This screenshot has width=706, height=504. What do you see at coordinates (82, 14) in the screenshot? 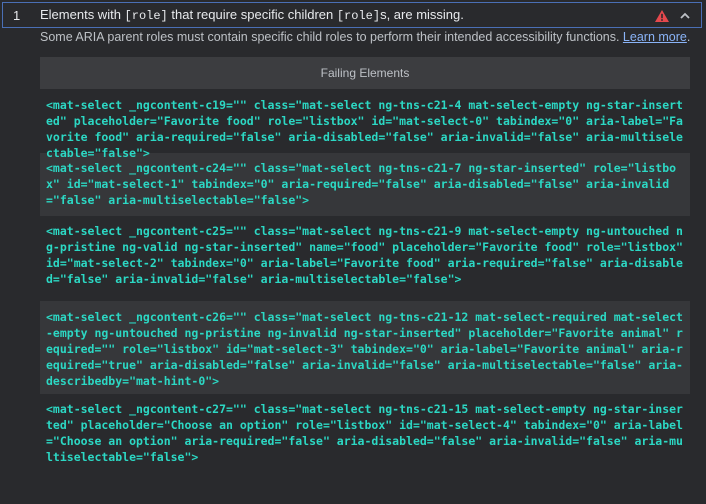
I see `audit-title-prefix: Elements with` at bounding box center [82, 14].